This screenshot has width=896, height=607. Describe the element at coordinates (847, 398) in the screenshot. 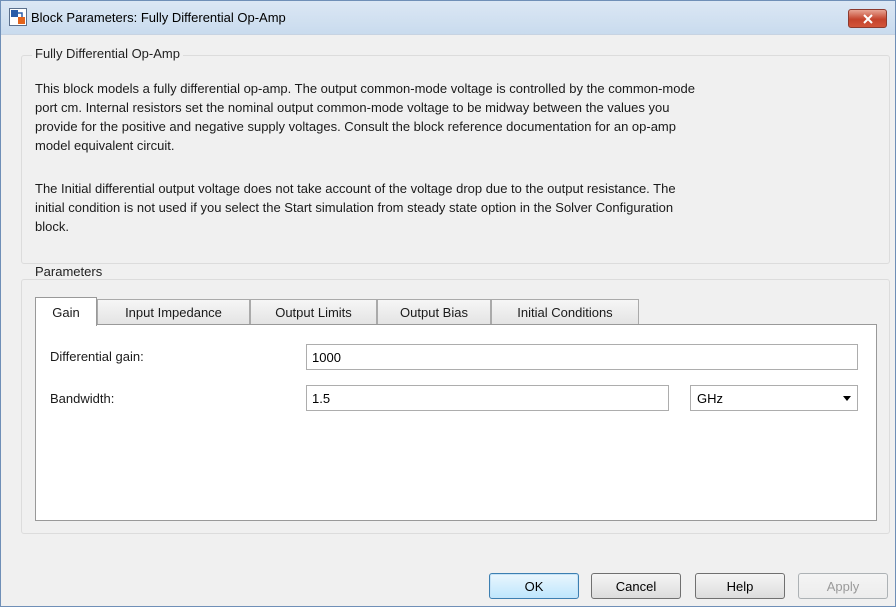

I see `chevron-down-icon` at that location.